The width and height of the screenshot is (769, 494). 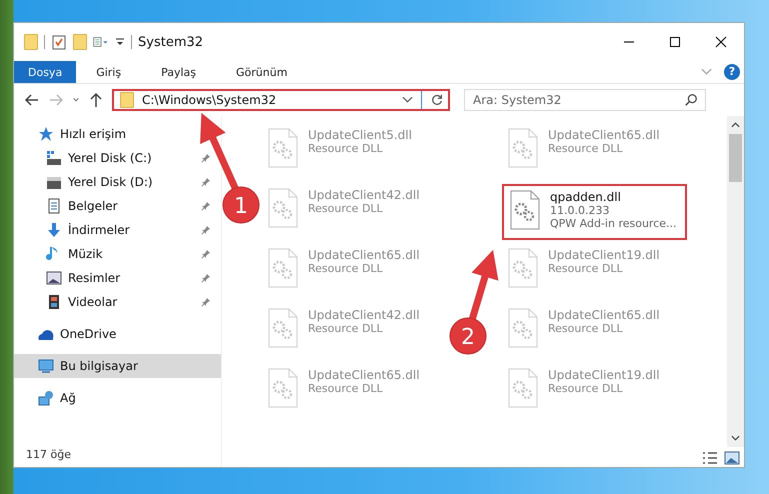 What do you see at coordinates (46, 134) in the screenshot?
I see `star-icon` at bounding box center [46, 134].